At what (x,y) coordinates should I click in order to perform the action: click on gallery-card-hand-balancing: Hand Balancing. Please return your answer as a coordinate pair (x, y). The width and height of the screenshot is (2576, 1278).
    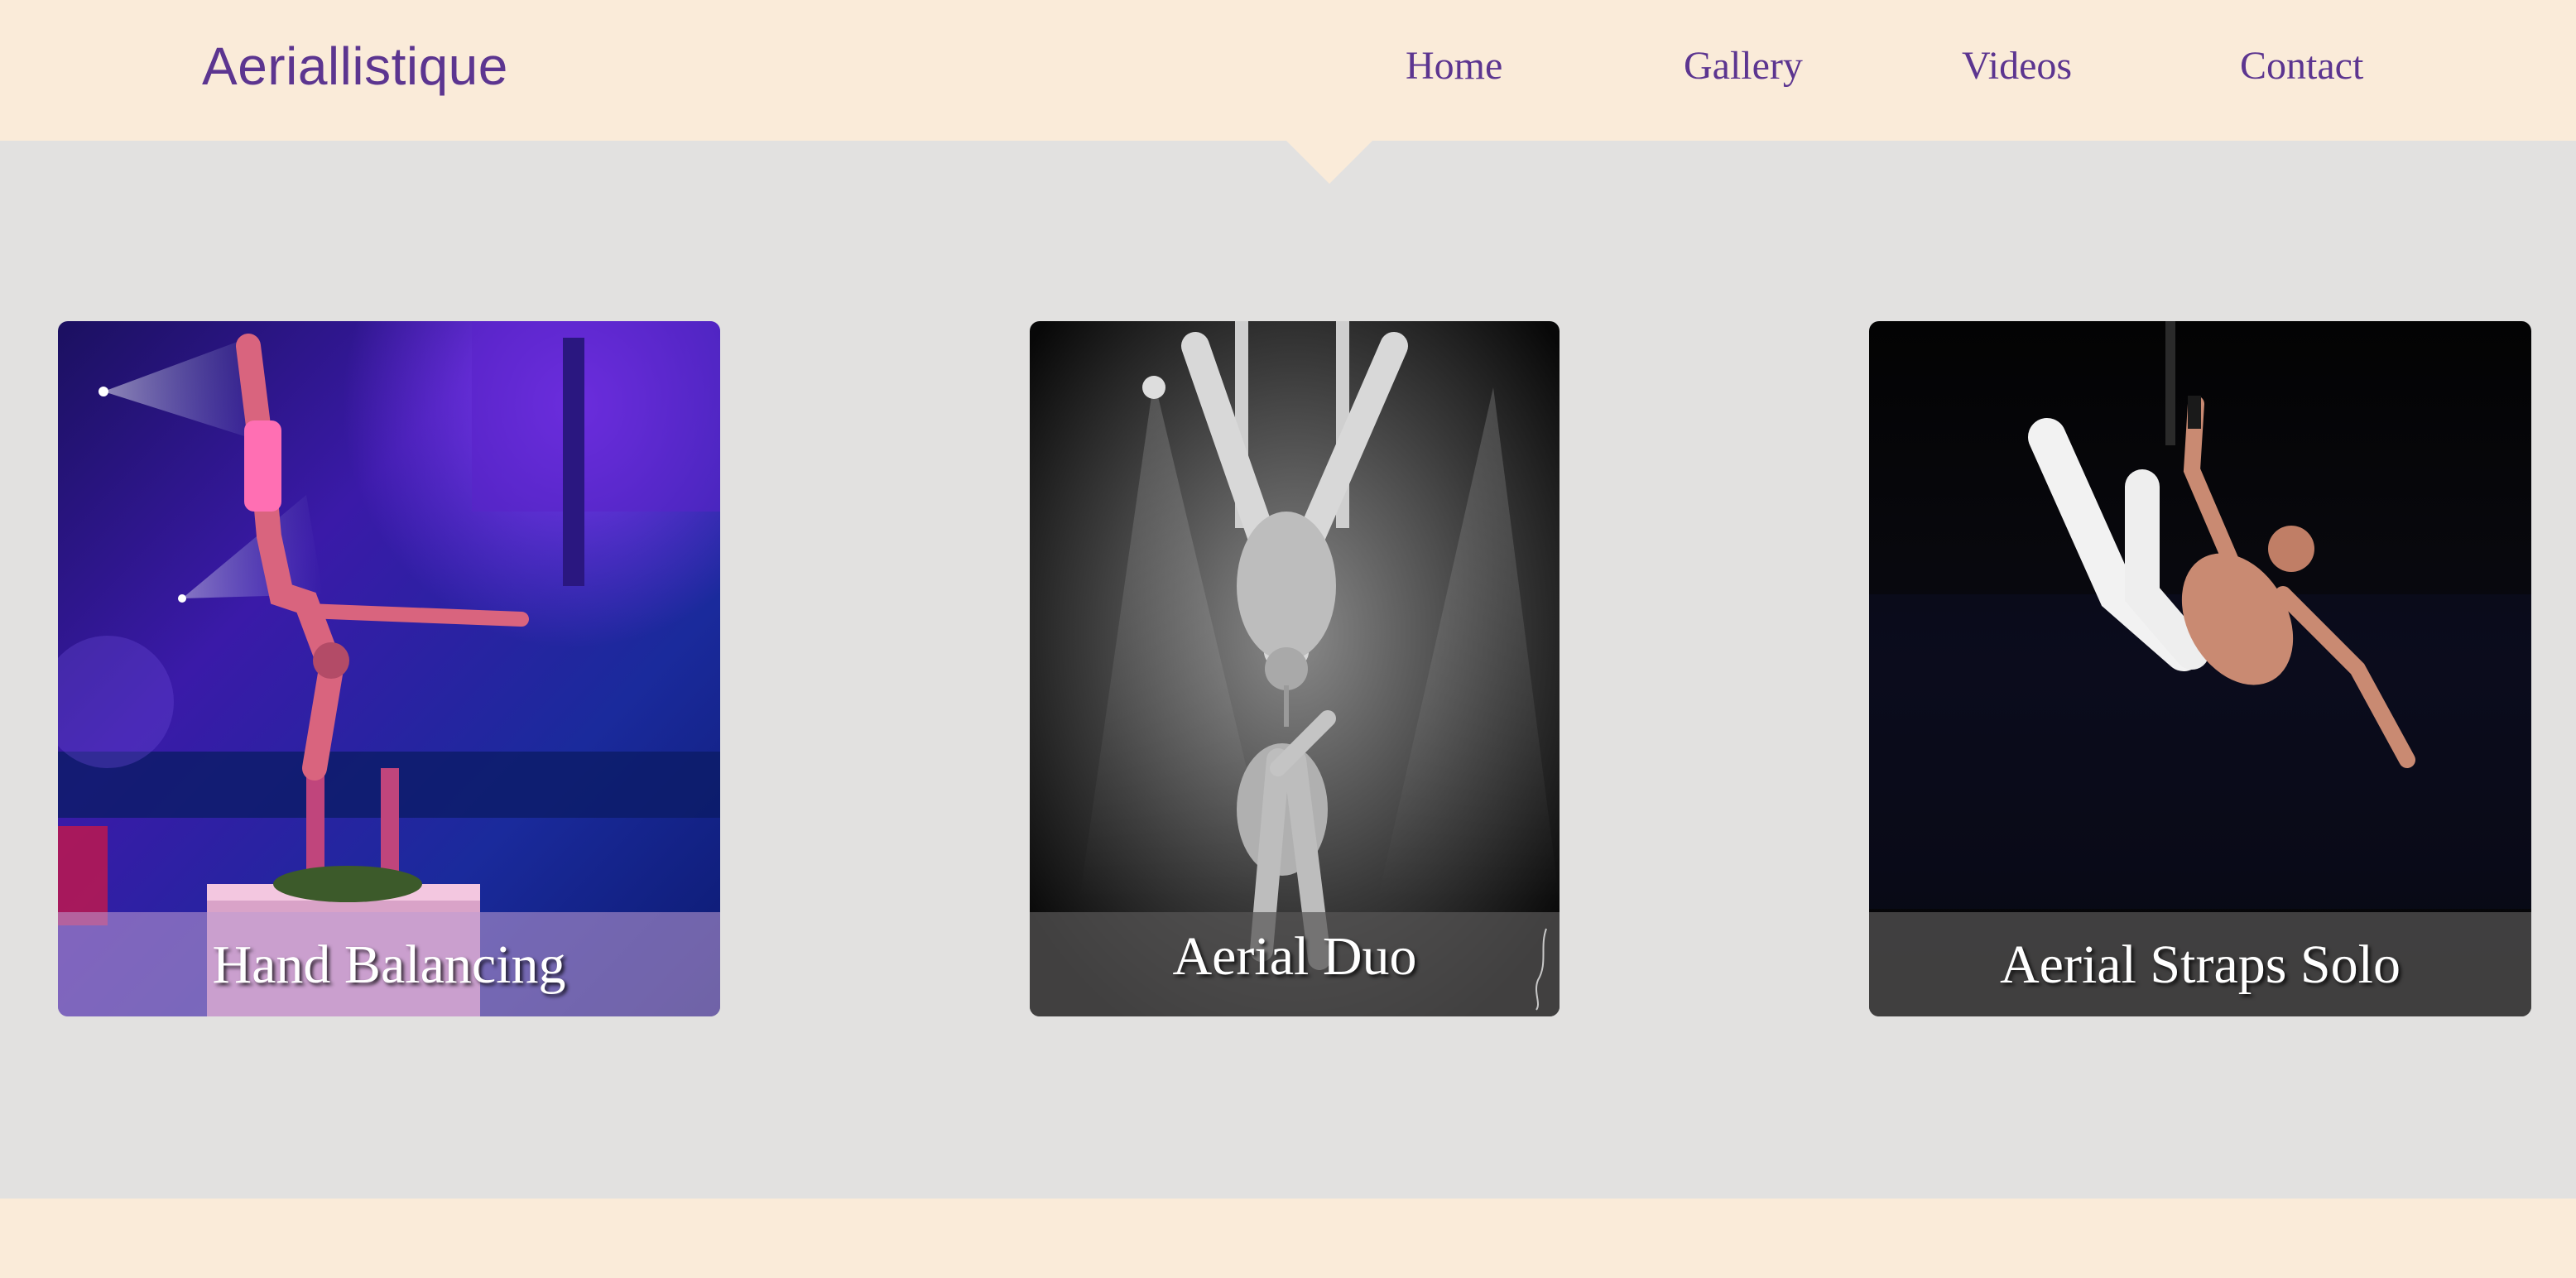
    Looking at the image, I should click on (389, 668).